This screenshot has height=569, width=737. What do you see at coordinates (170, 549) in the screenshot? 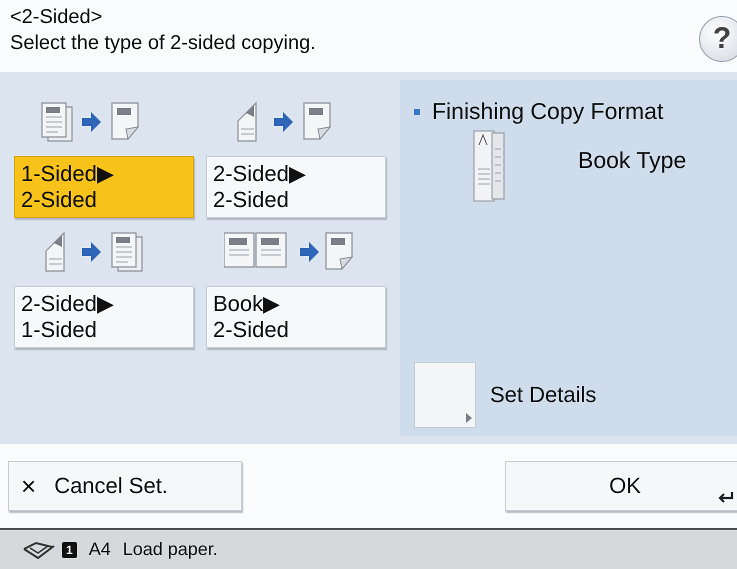
I see `status-message: Load paper.` at bounding box center [170, 549].